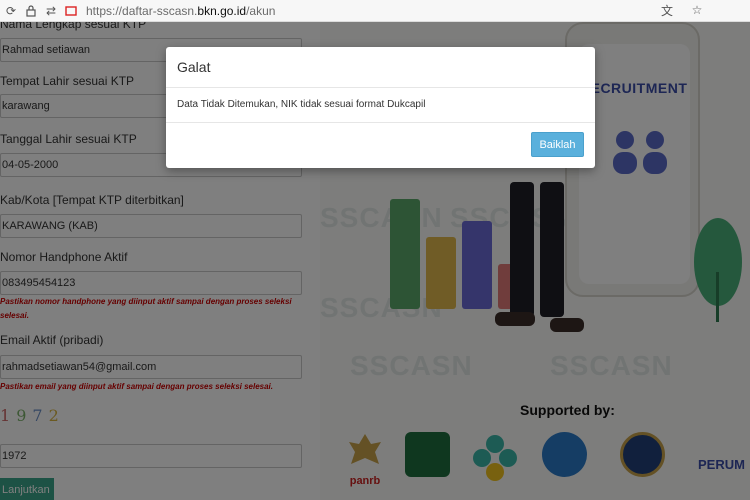  Describe the element at coordinates (180, 11) in the screenshot. I see `url-text: https://daftar-sscasn.bkn.go.id/akun` at that location.